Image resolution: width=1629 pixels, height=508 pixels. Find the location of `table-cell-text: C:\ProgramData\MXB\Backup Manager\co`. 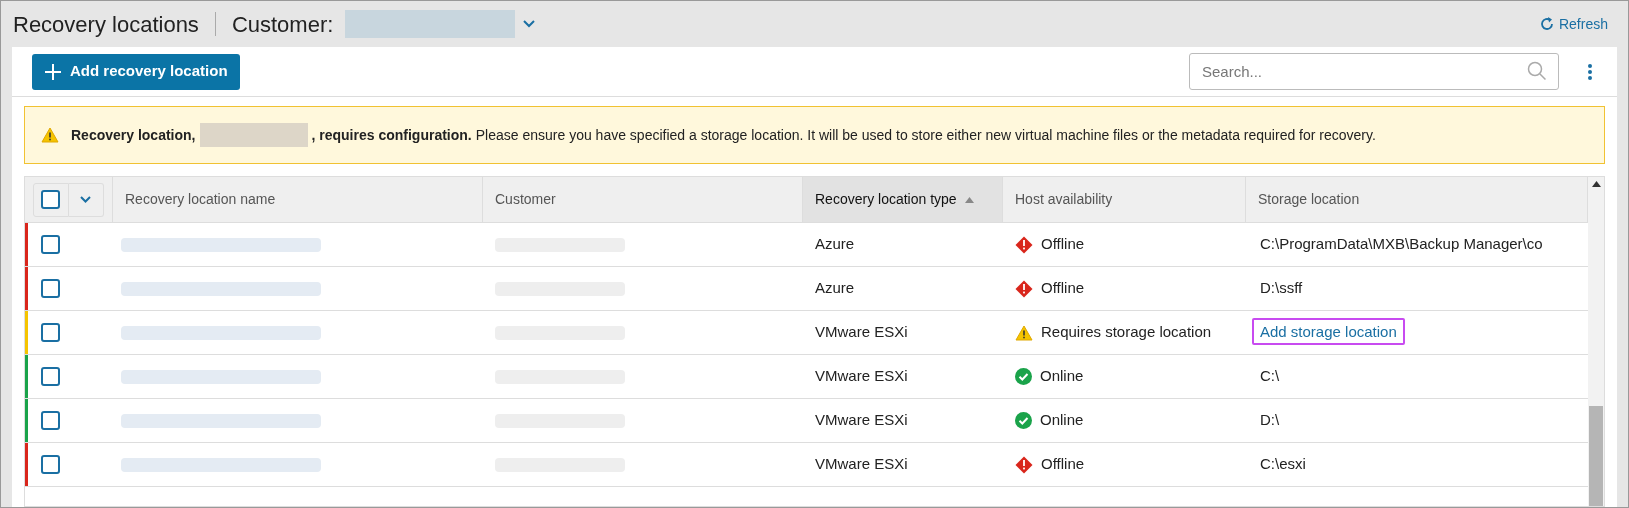

table-cell-text: C:\ProgramData\MXB\Backup Manager\co is located at coordinates (1401, 244).